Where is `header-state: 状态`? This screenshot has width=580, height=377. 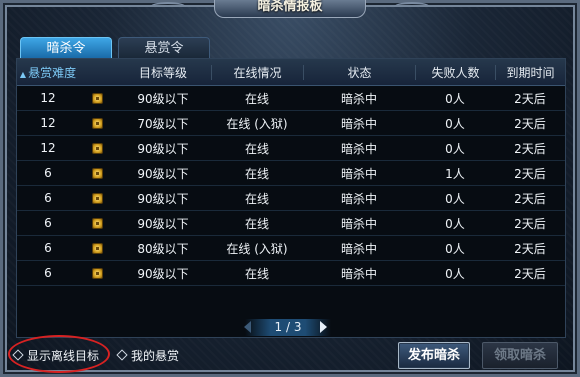
header-state: 状态 is located at coordinates (359, 72).